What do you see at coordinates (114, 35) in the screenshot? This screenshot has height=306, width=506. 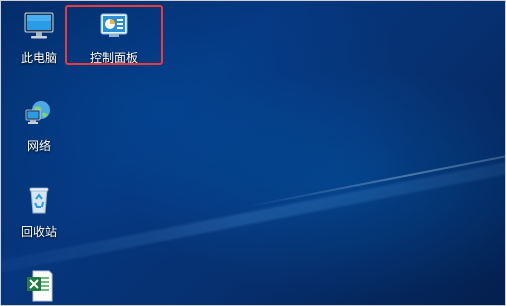 I see `selection-highlight-box` at bounding box center [114, 35].